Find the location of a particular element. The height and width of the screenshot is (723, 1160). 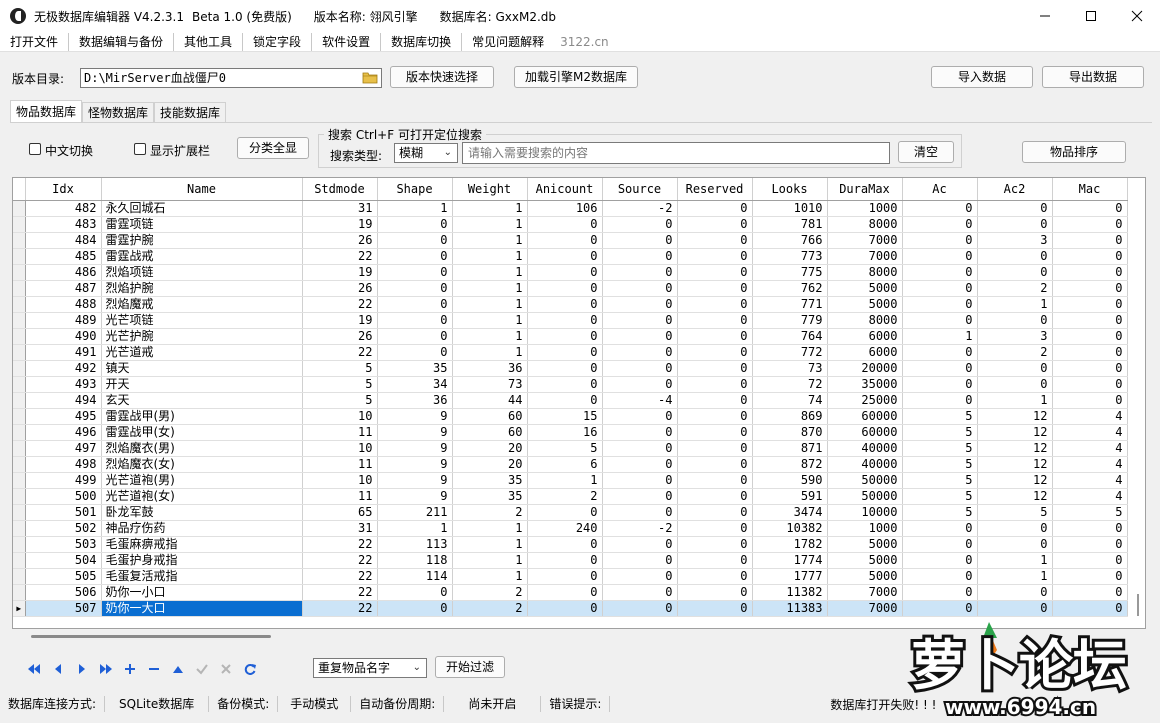

table-cell: 503 is located at coordinates (63, 544).